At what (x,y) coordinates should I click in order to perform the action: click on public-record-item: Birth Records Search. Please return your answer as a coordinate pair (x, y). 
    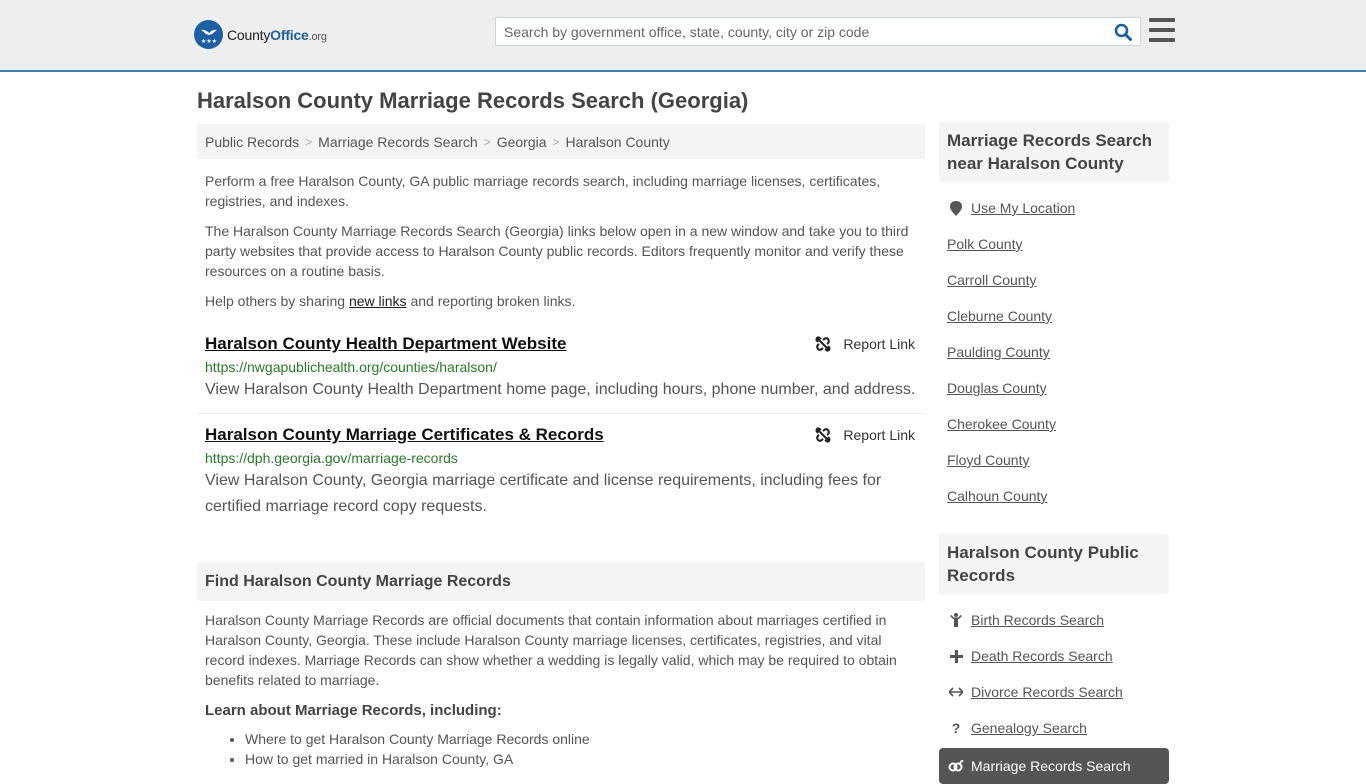
    Looking at the image, I should click on (1054, 620).